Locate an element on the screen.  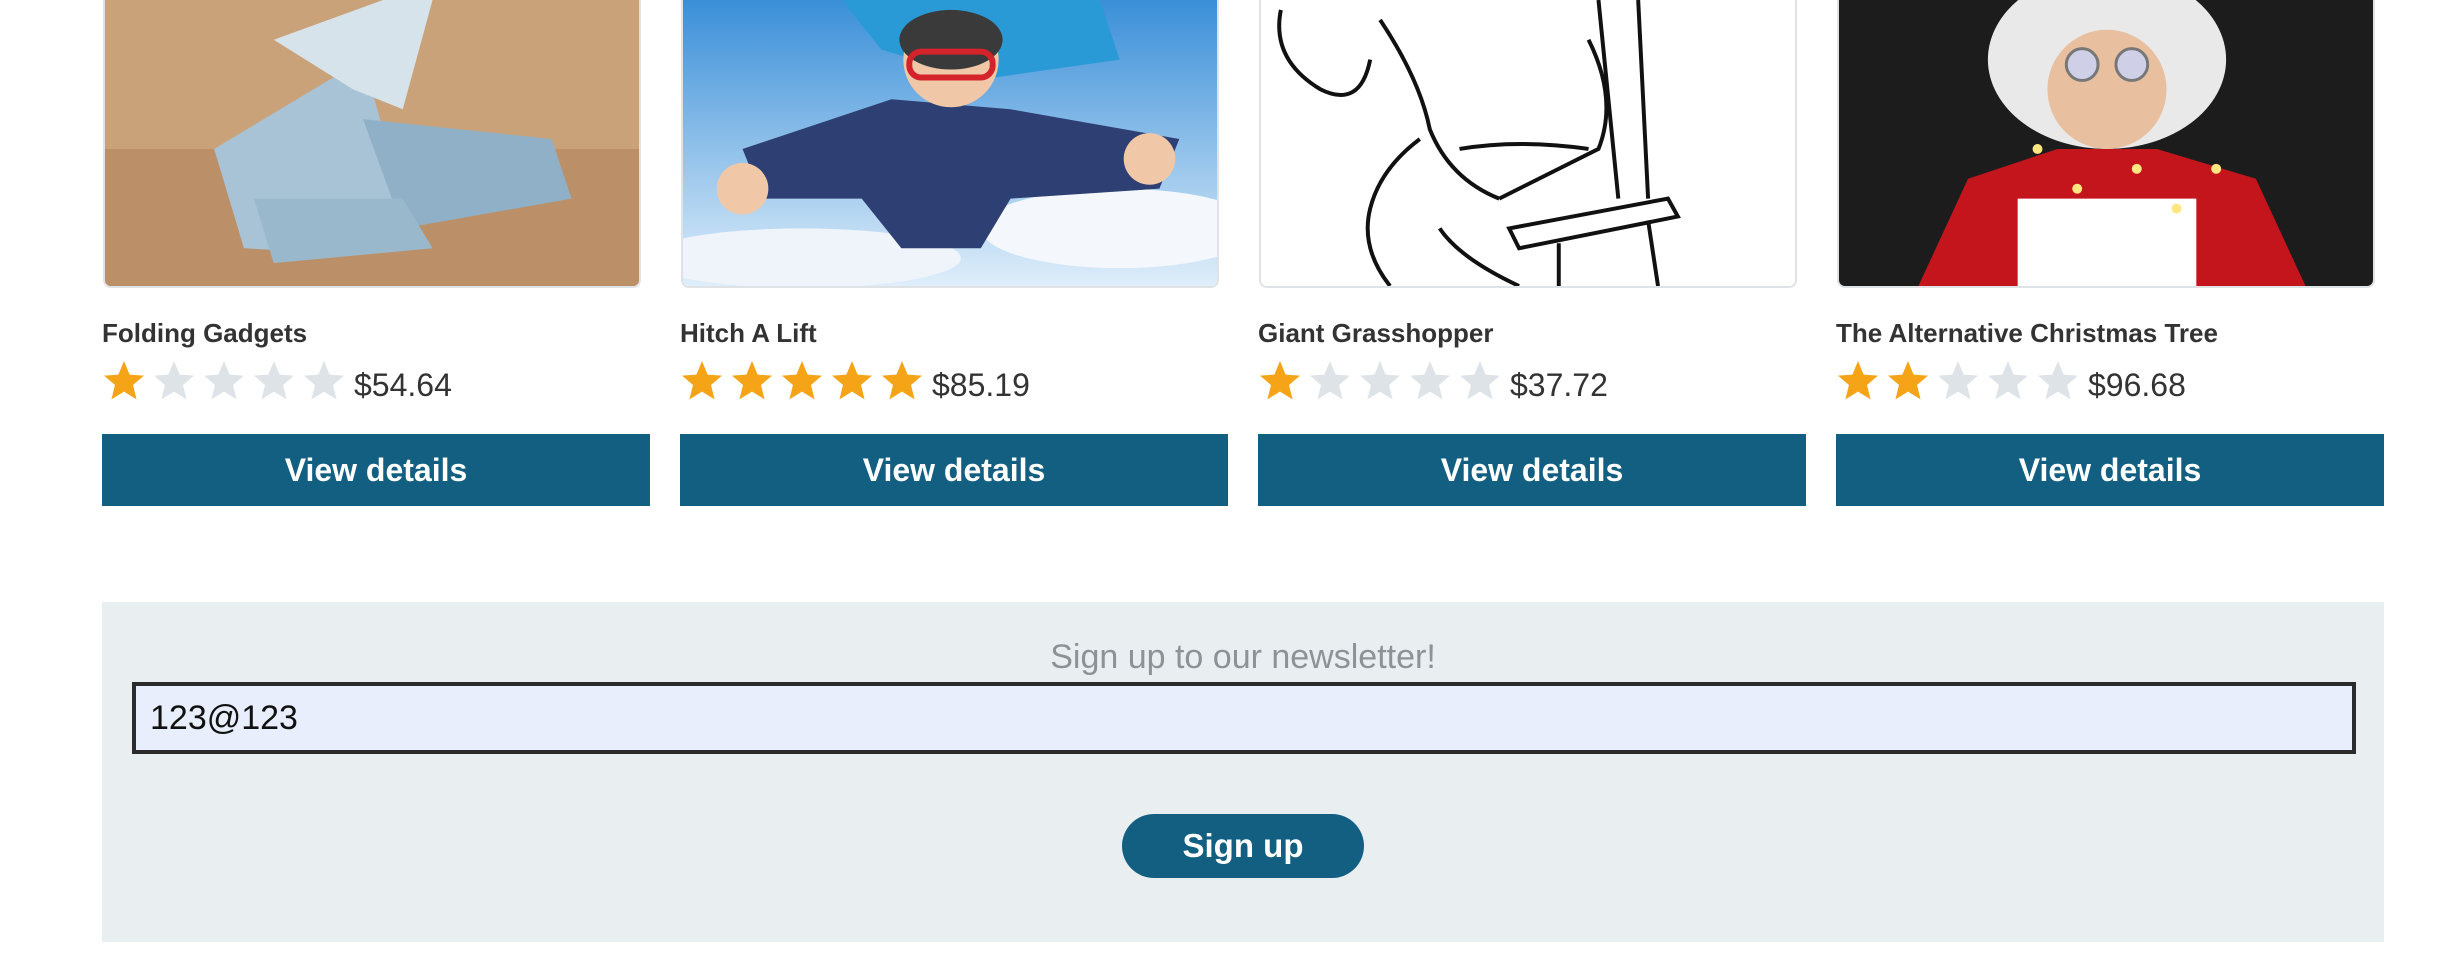
product-rating: $37.72 is located at coordinates (1433, 381).